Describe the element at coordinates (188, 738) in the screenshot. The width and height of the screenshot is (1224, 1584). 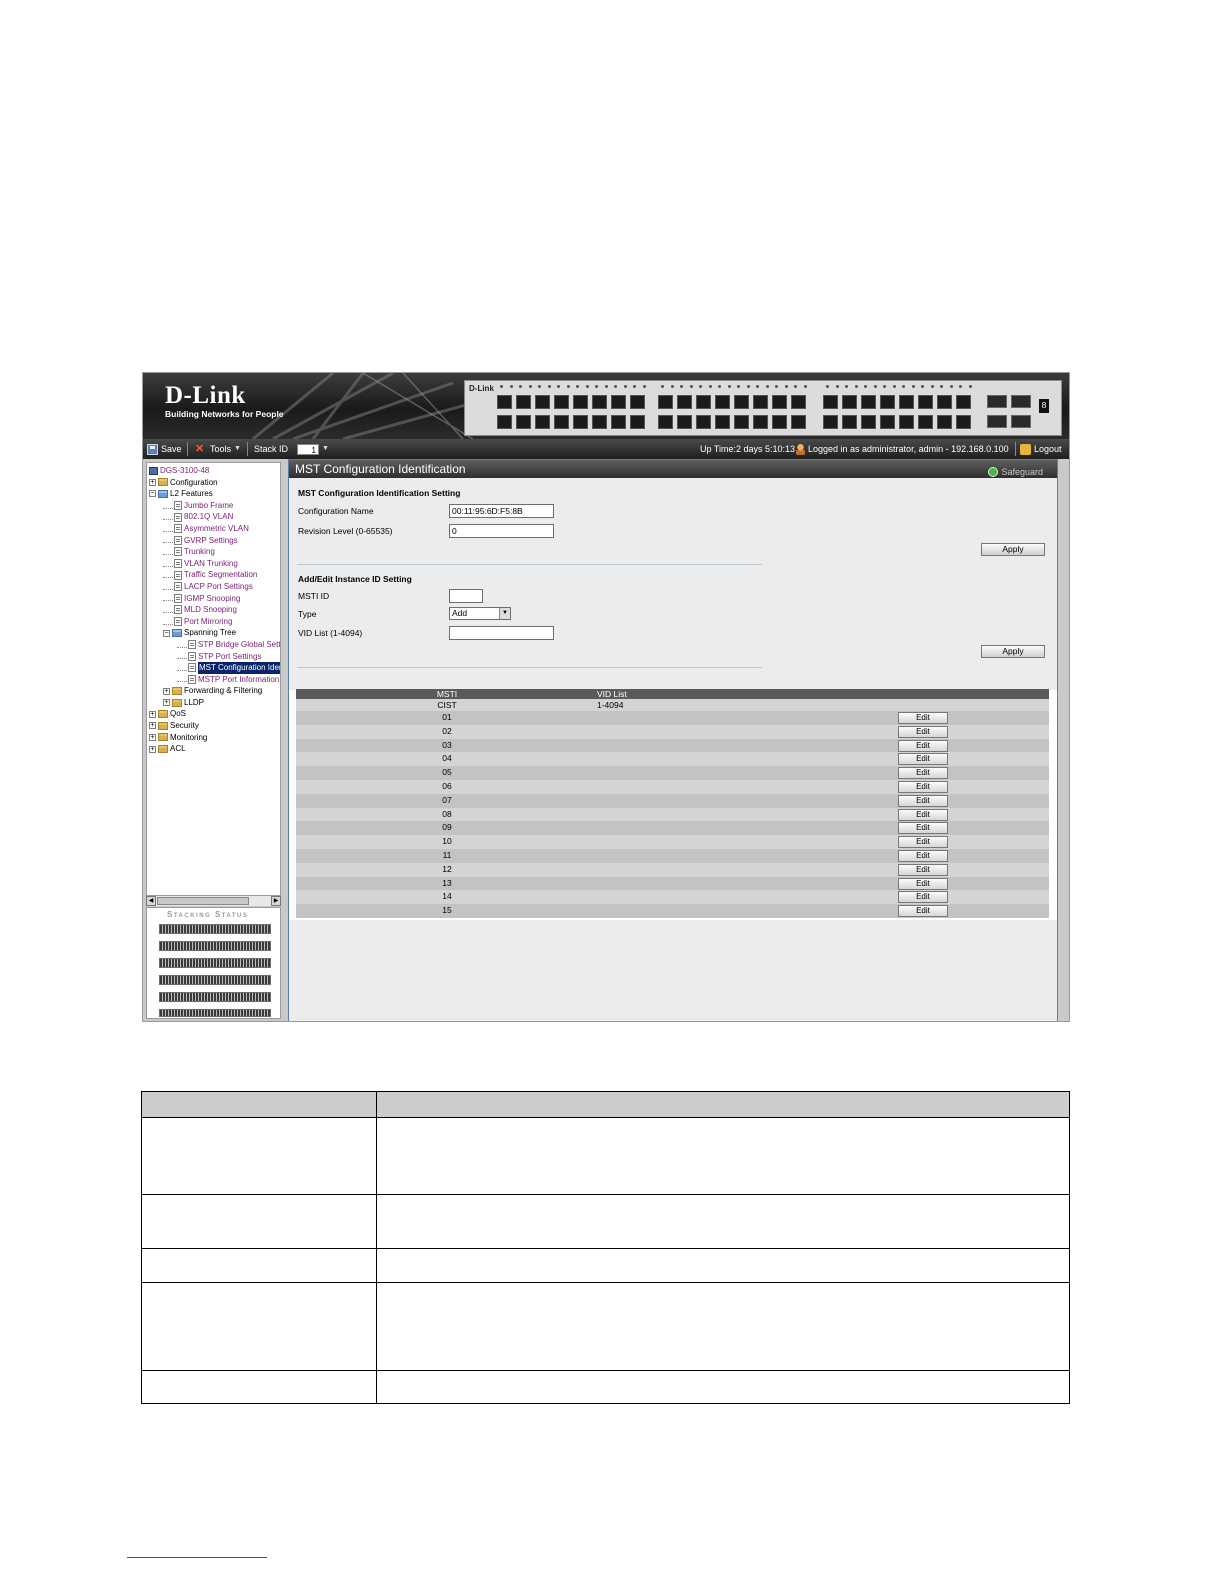
I see `tree-item-label: Monitoring` at that location.